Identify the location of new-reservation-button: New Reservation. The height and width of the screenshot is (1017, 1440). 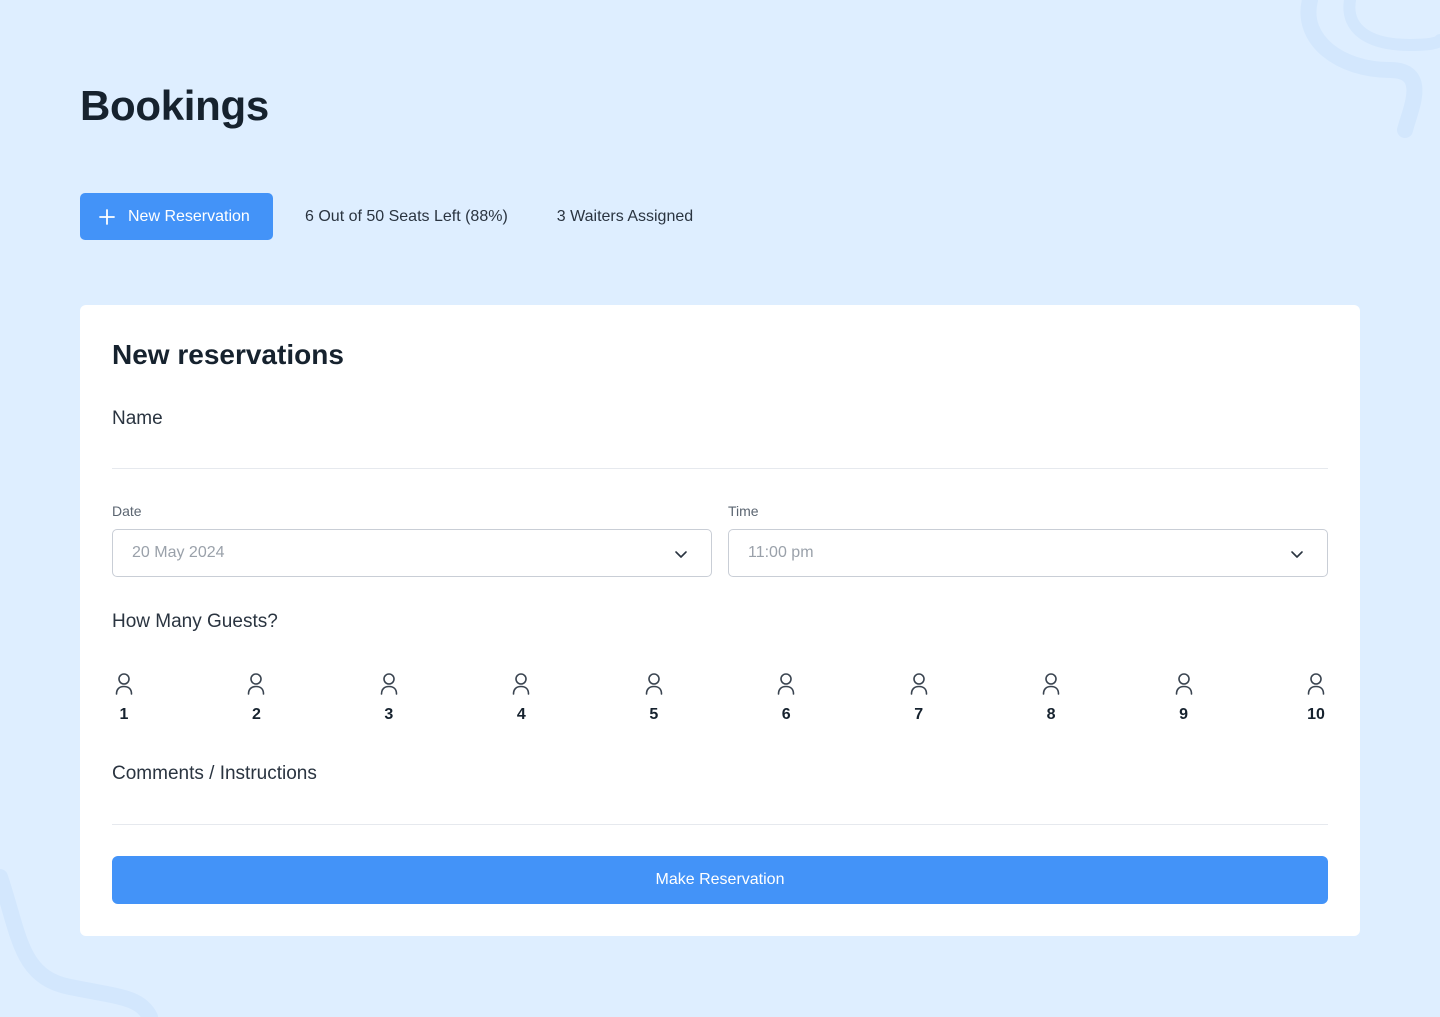
(176, 216).